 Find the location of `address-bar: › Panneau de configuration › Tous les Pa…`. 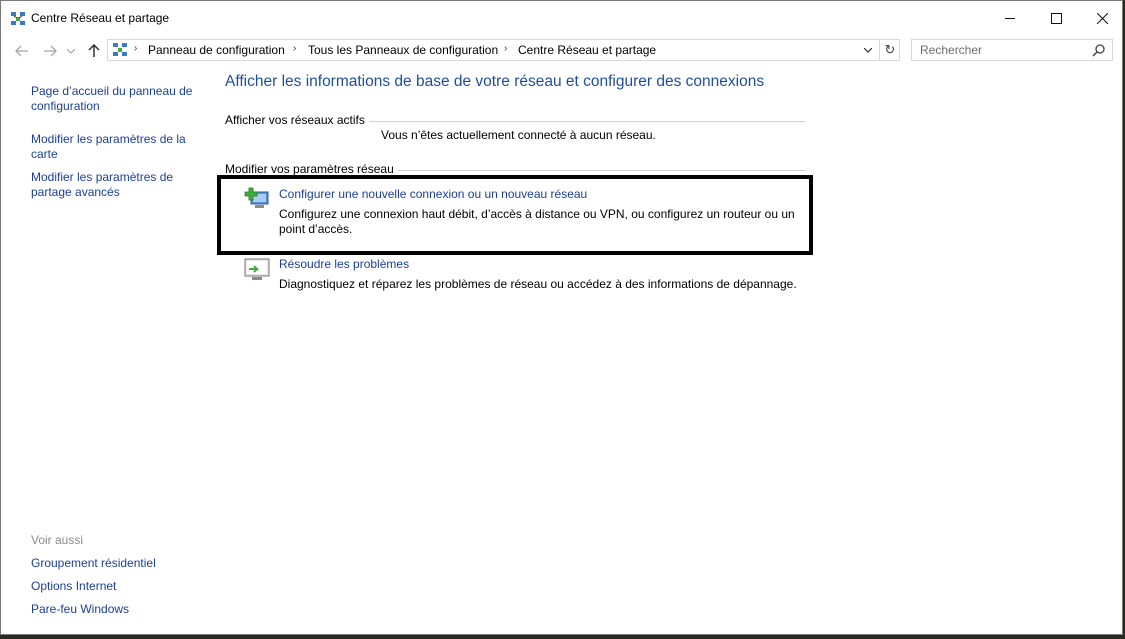

address-bar: › Panneau de configuration › Tous les Pa… is located at coordinates (503, 50).